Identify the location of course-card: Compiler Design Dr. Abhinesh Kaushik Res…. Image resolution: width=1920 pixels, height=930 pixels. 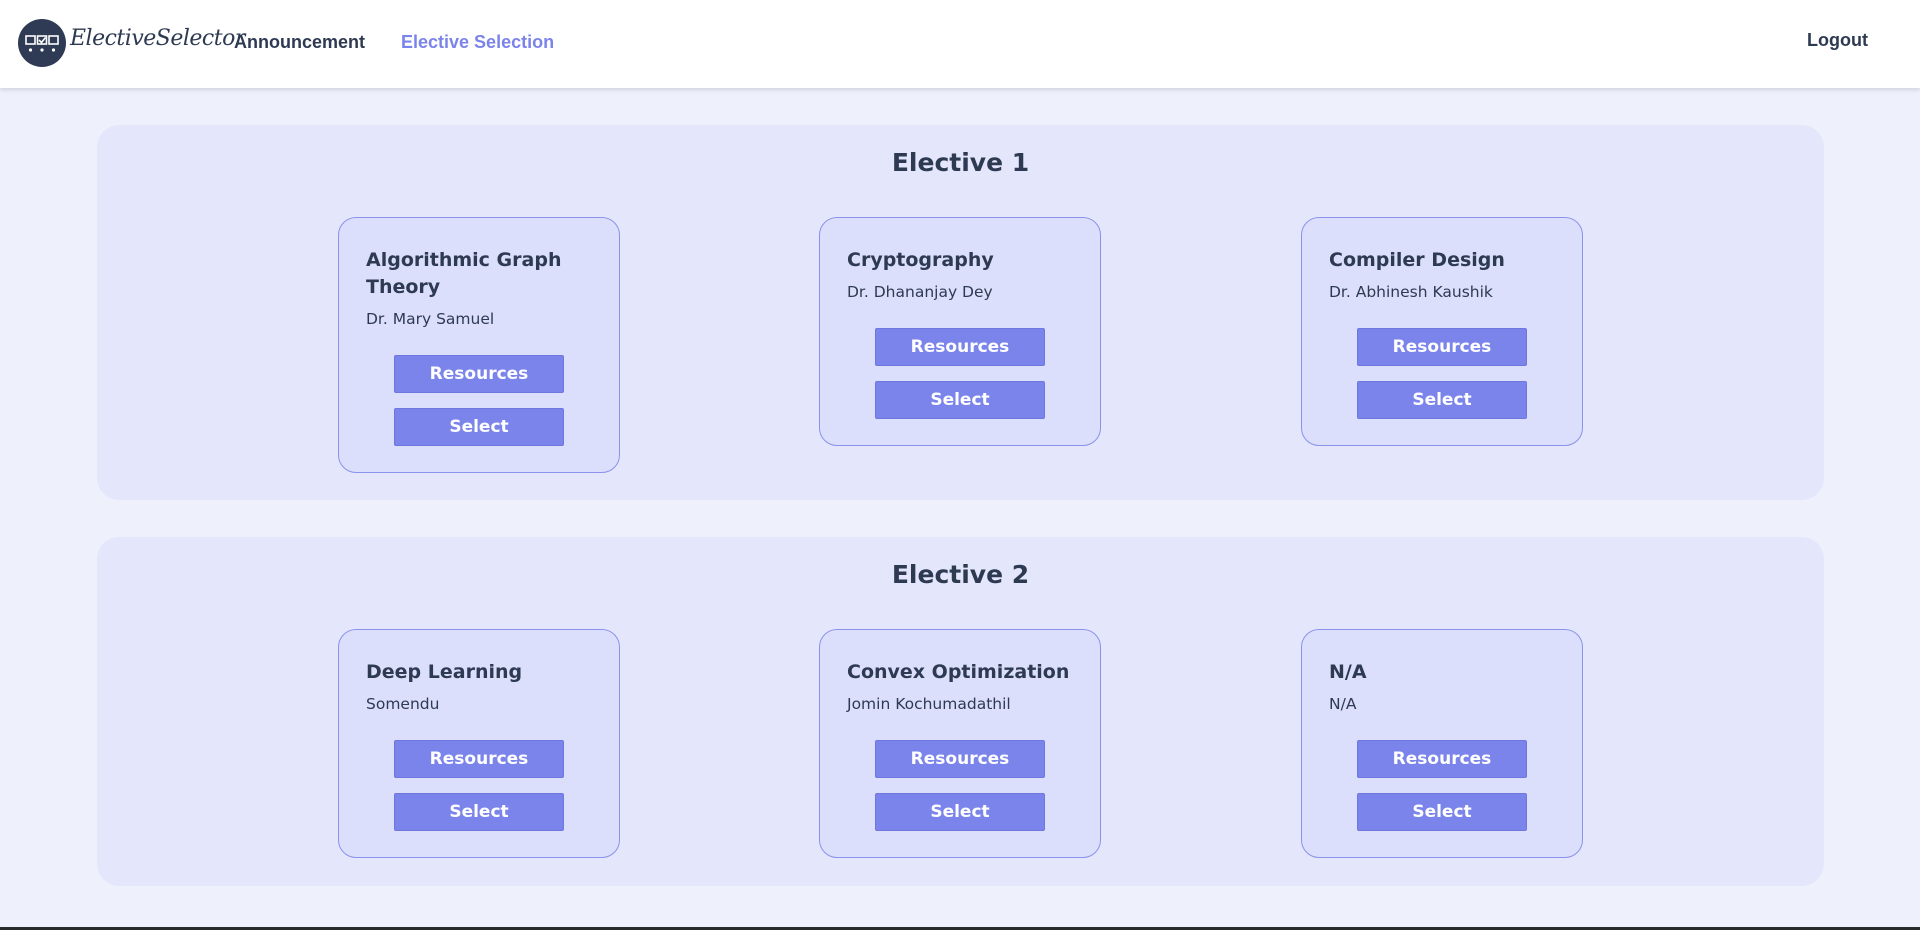
(1442, 331).